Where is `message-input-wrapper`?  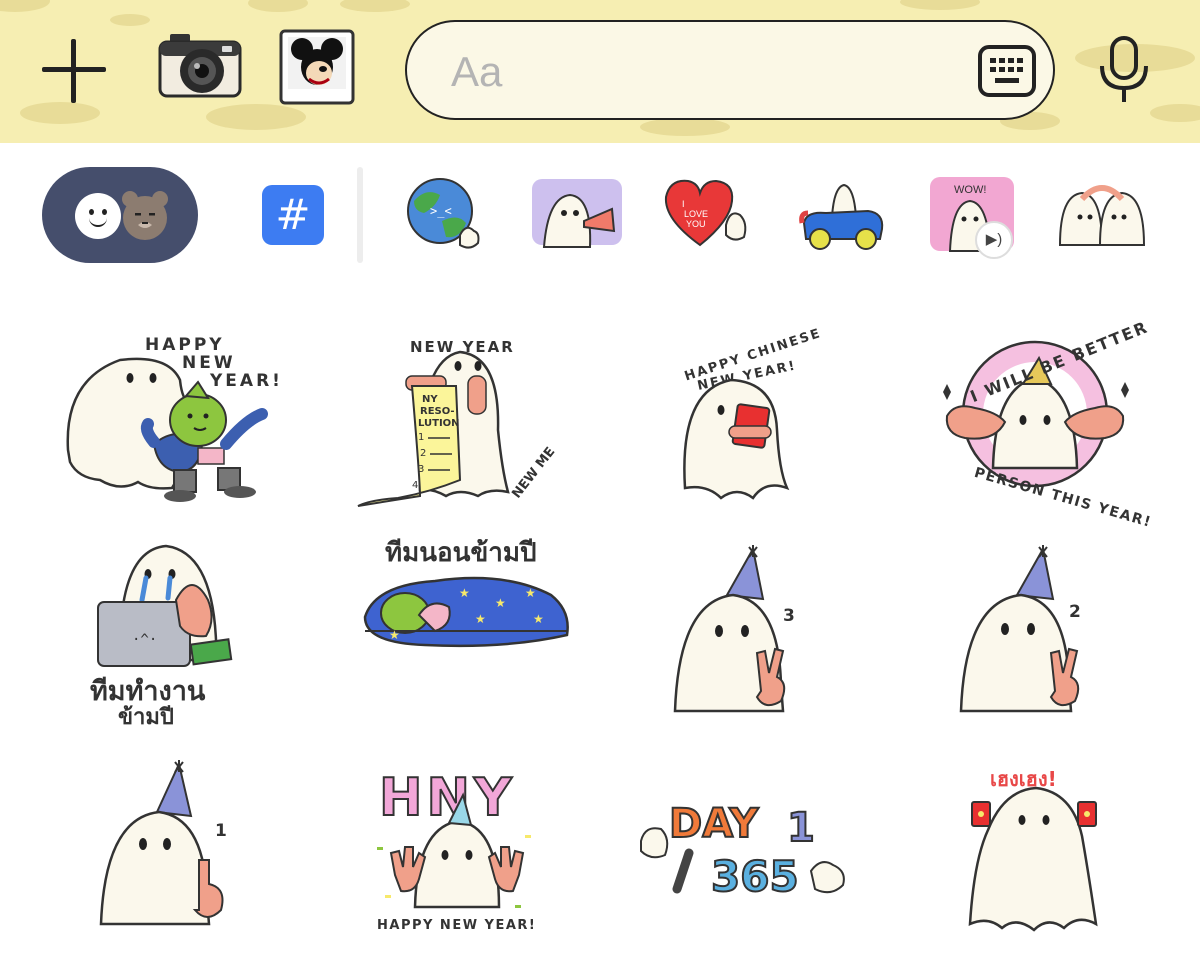 message-input-wrapper is located at coordinates (730, 70).